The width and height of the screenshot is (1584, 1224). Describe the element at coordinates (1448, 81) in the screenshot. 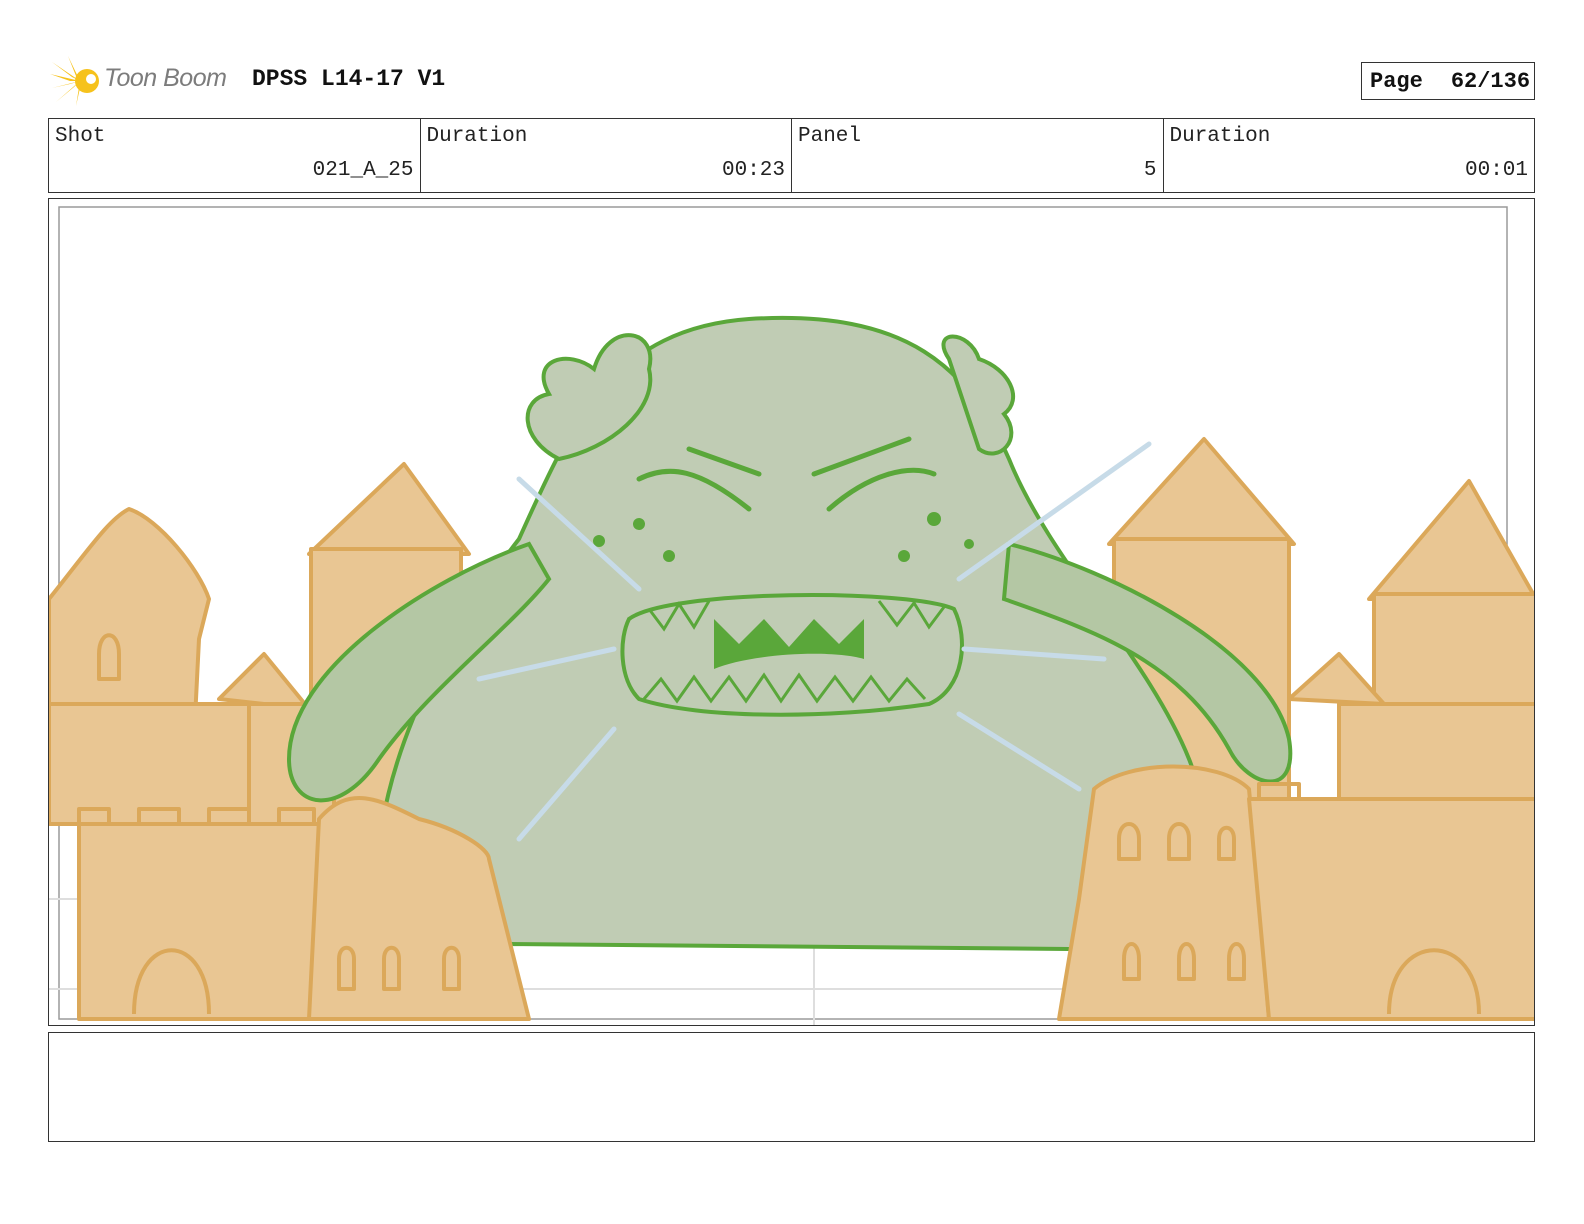

I see `page-indicator: Page 62/136` at that location.